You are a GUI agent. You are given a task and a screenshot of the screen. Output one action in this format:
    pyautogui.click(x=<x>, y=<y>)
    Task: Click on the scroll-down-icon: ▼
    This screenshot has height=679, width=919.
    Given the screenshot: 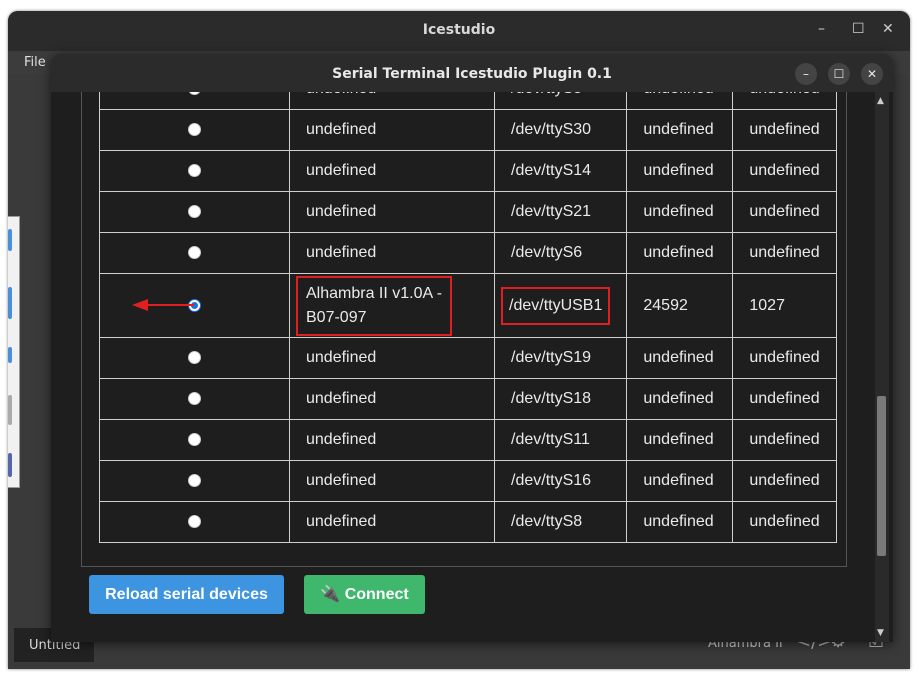 What is the action you would take?
    pyautogui.click(x=880, y=633)
    